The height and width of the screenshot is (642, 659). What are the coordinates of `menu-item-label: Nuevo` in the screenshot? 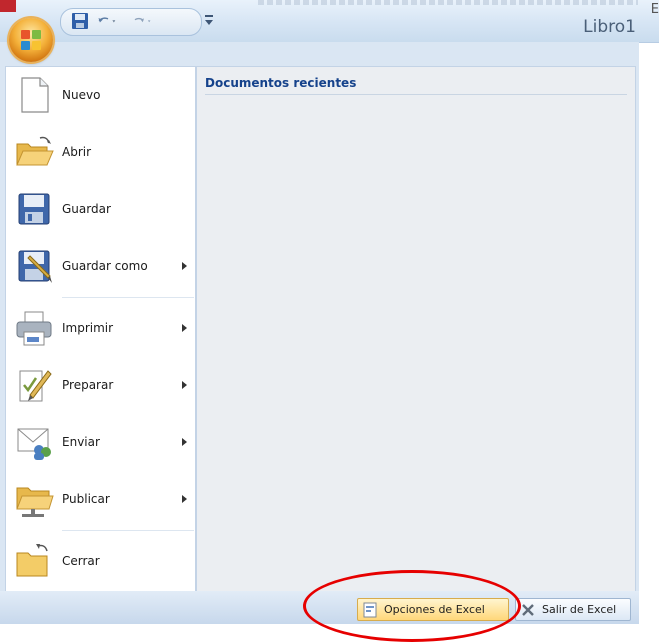 It's located at (81, 95).